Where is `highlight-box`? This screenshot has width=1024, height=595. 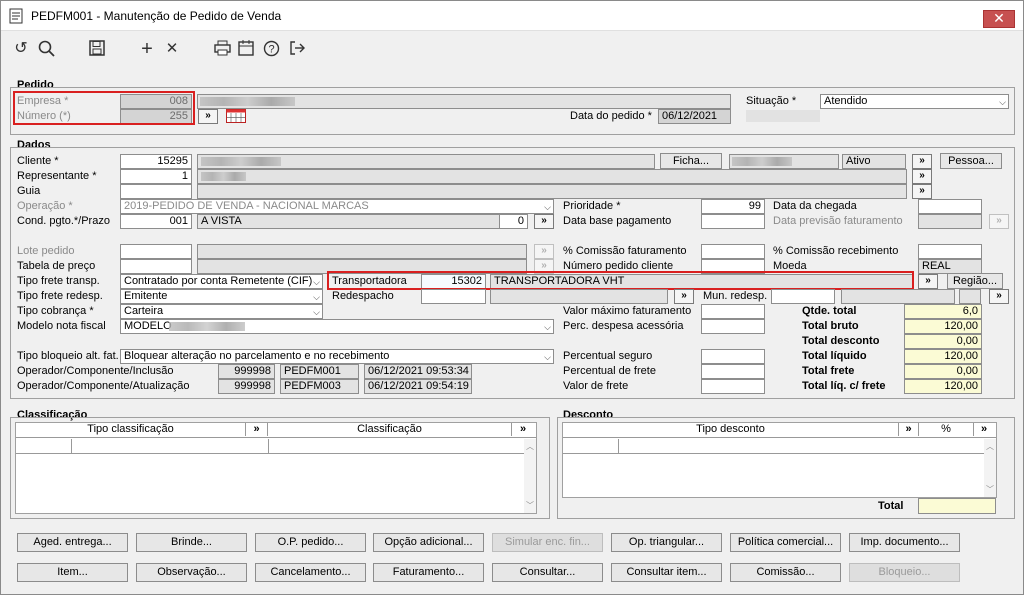
highlight-box is located at coordinates (620, 280).